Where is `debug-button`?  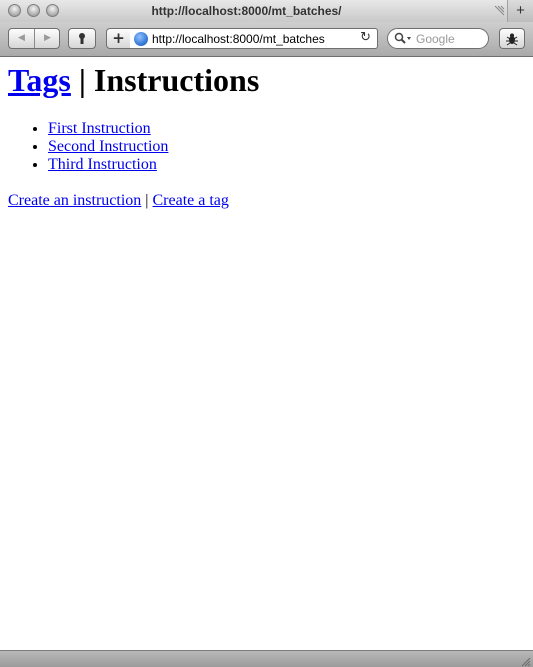 debug-button is located at coordinates (512, 38).